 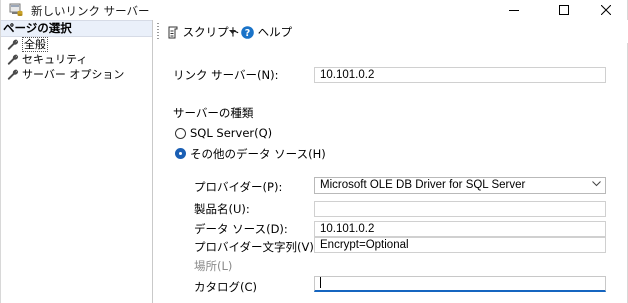 I want to click on provider-selected-value: Microsoft OLE DB Driver for SQL Server, so click(x=423, y=185).